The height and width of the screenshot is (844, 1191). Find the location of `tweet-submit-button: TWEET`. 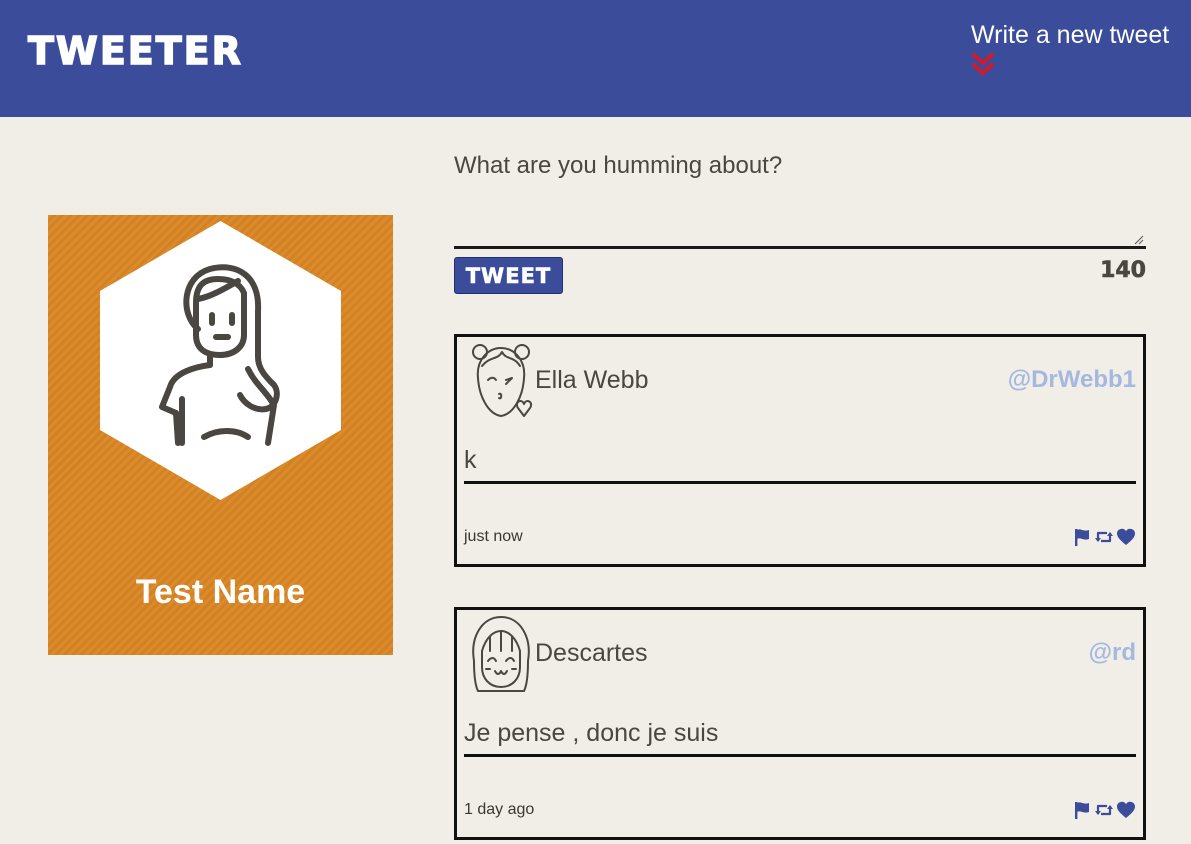

tweet-submit-button: TWEET is located at coordinates (508, 275).